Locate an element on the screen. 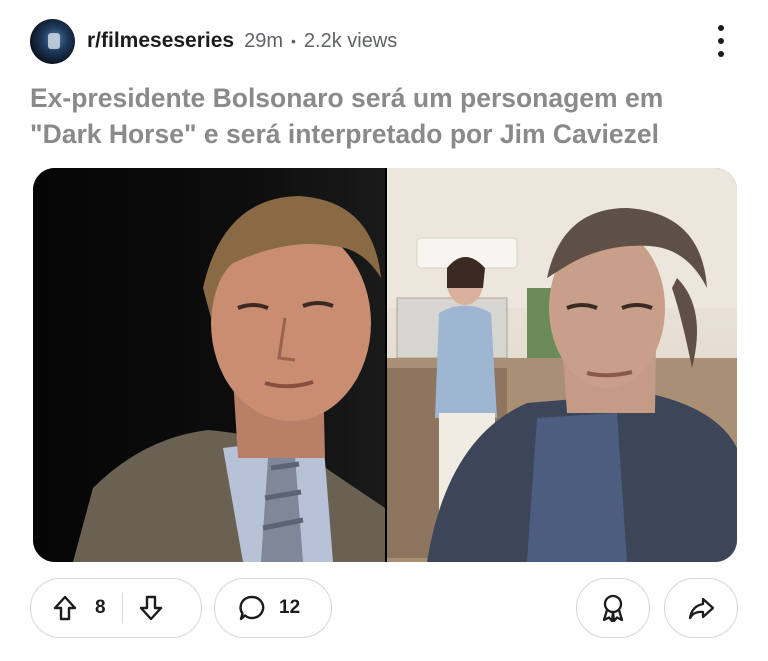 Image resolution: width=768 pixels, height=661 pixels. chat-bubble-icon is located at coordinates (252, 608).